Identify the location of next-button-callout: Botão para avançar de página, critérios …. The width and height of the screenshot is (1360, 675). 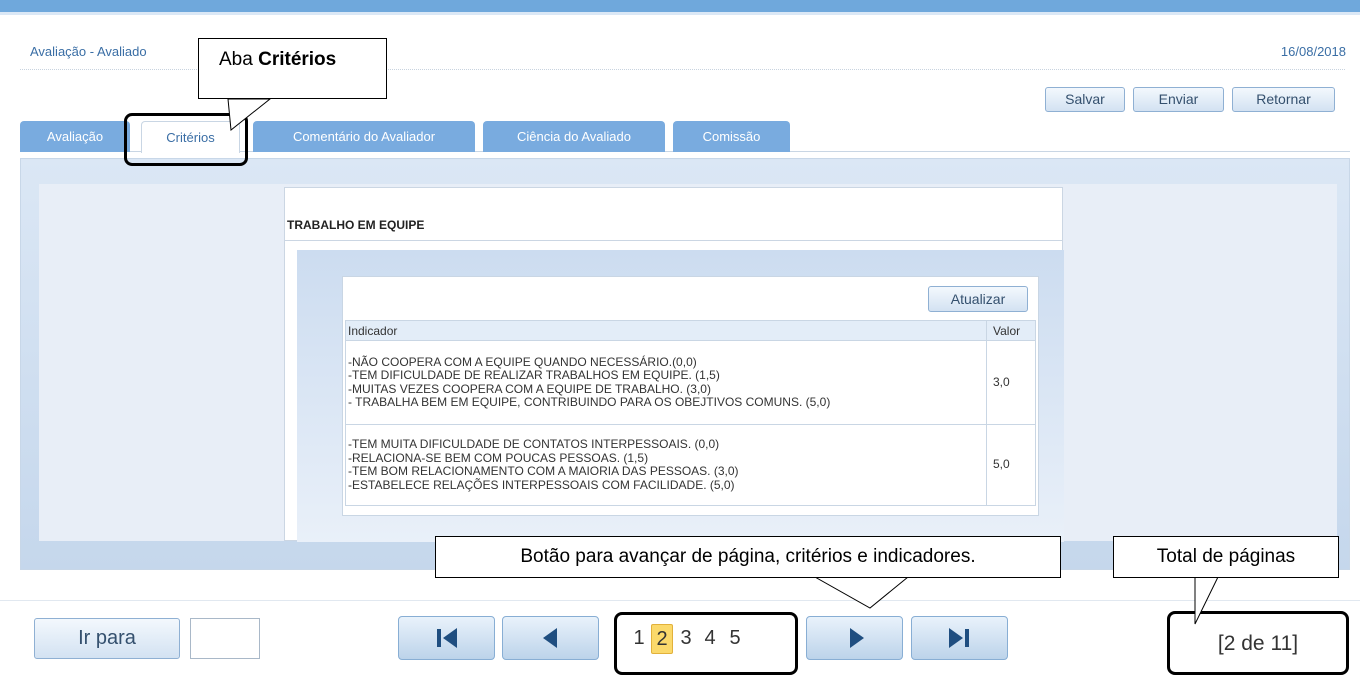
(748, 557).